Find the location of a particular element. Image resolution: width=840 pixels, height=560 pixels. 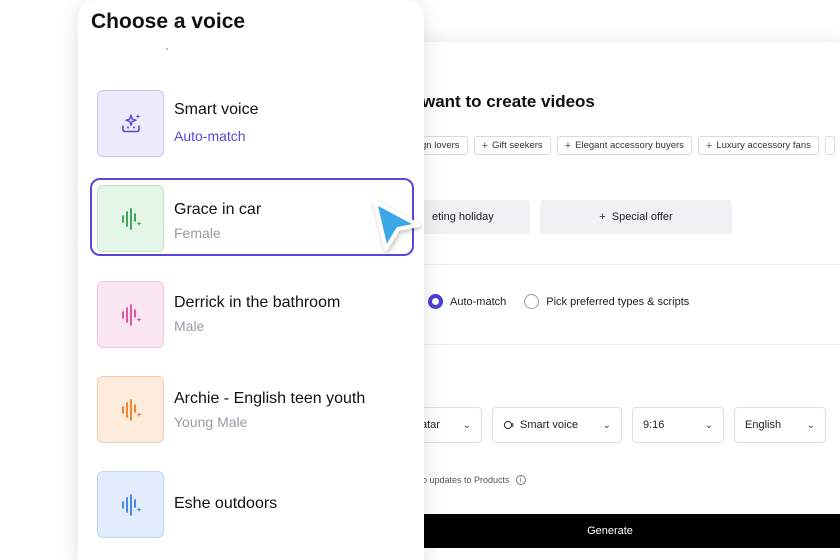

panel-title: Choose a voice is located at coordinates (168, 21).